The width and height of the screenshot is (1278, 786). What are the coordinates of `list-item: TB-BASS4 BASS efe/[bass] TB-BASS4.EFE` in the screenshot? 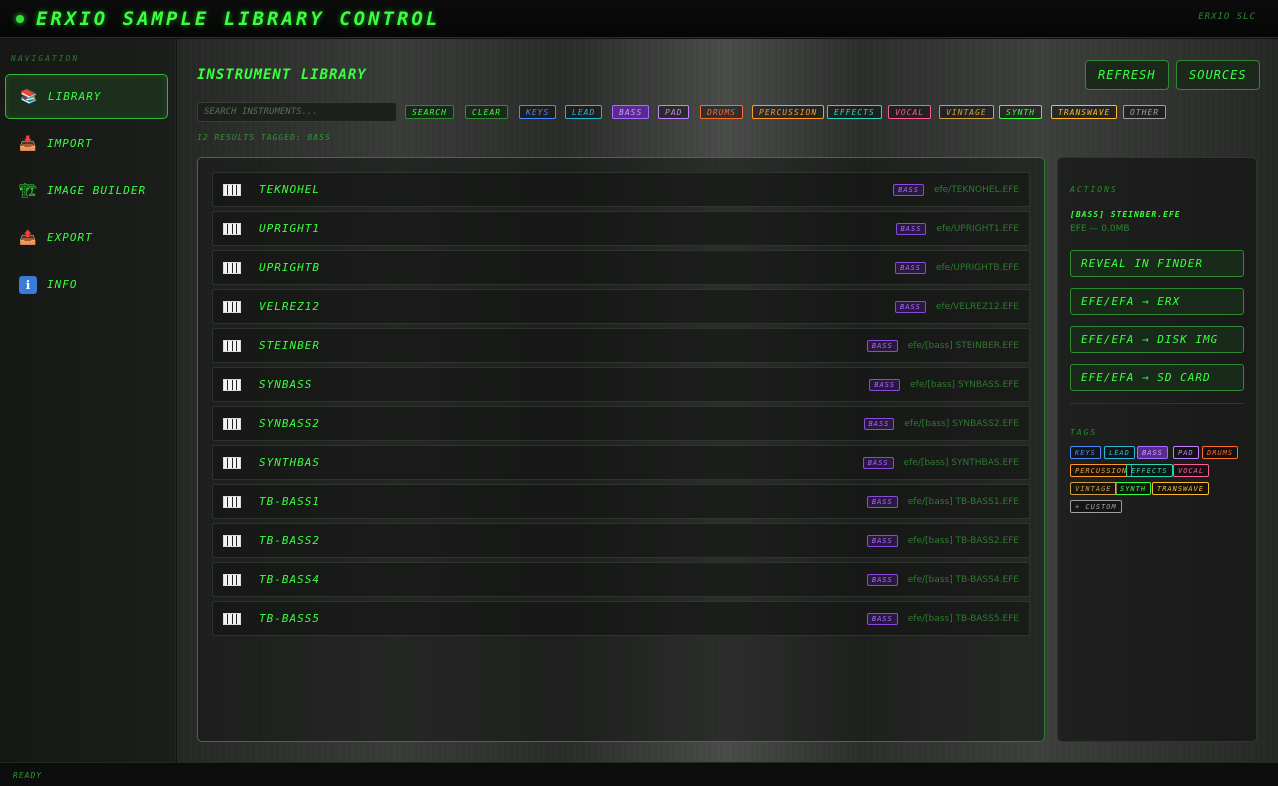 It's located at (621, 579).